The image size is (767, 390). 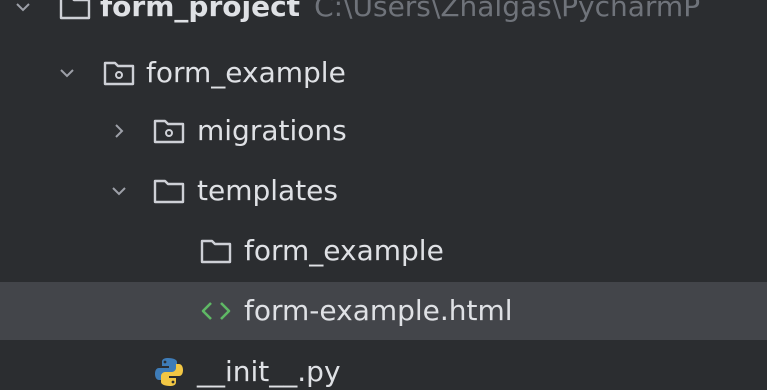 I want to click on tree-row-migrations: migrations, so click(x=383, y=131).